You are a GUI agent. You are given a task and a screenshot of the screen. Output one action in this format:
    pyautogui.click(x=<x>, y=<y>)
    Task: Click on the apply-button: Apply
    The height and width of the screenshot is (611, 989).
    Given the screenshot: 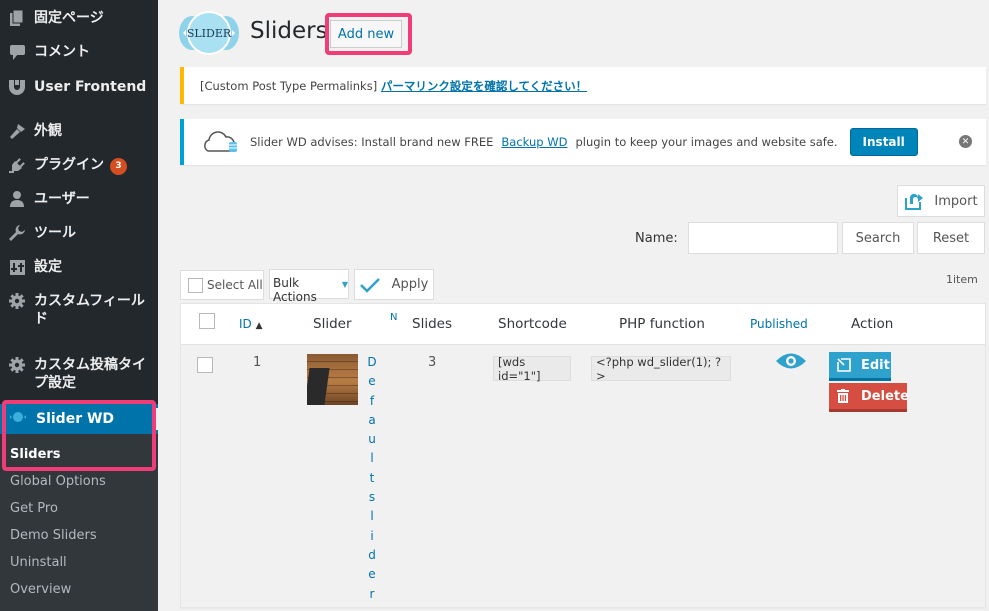 What is the action you would take?
    pyautogui.click(x=394, y=284)
    